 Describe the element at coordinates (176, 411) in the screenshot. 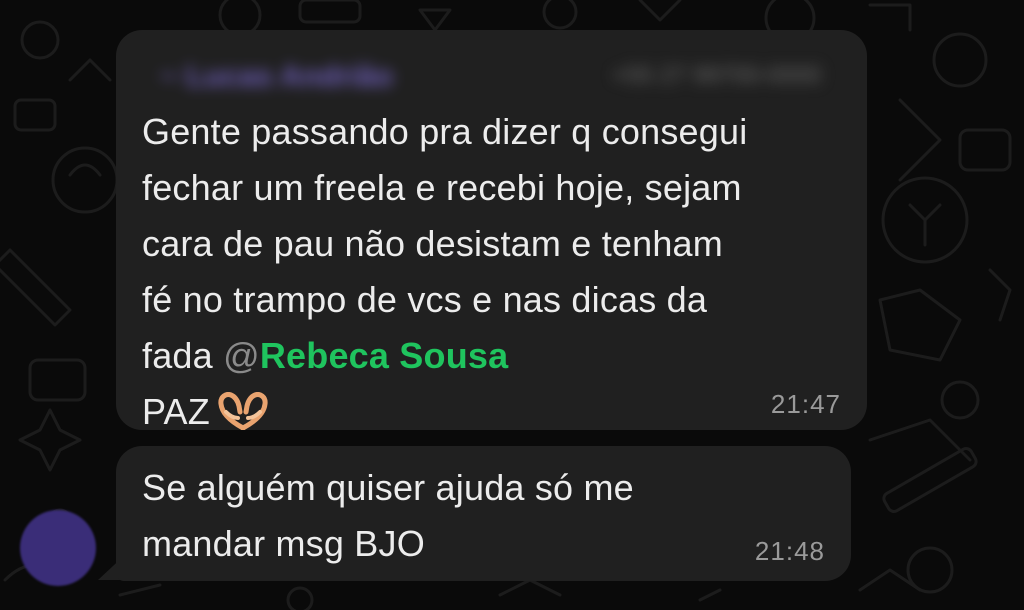

I see `message-last-word: PAZ` at that location.